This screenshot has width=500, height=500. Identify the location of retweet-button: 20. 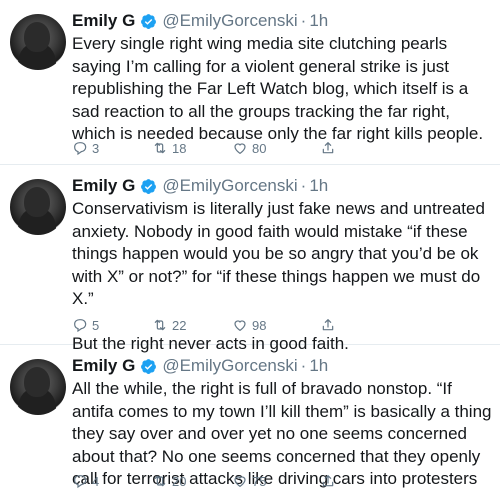
(192, 481).